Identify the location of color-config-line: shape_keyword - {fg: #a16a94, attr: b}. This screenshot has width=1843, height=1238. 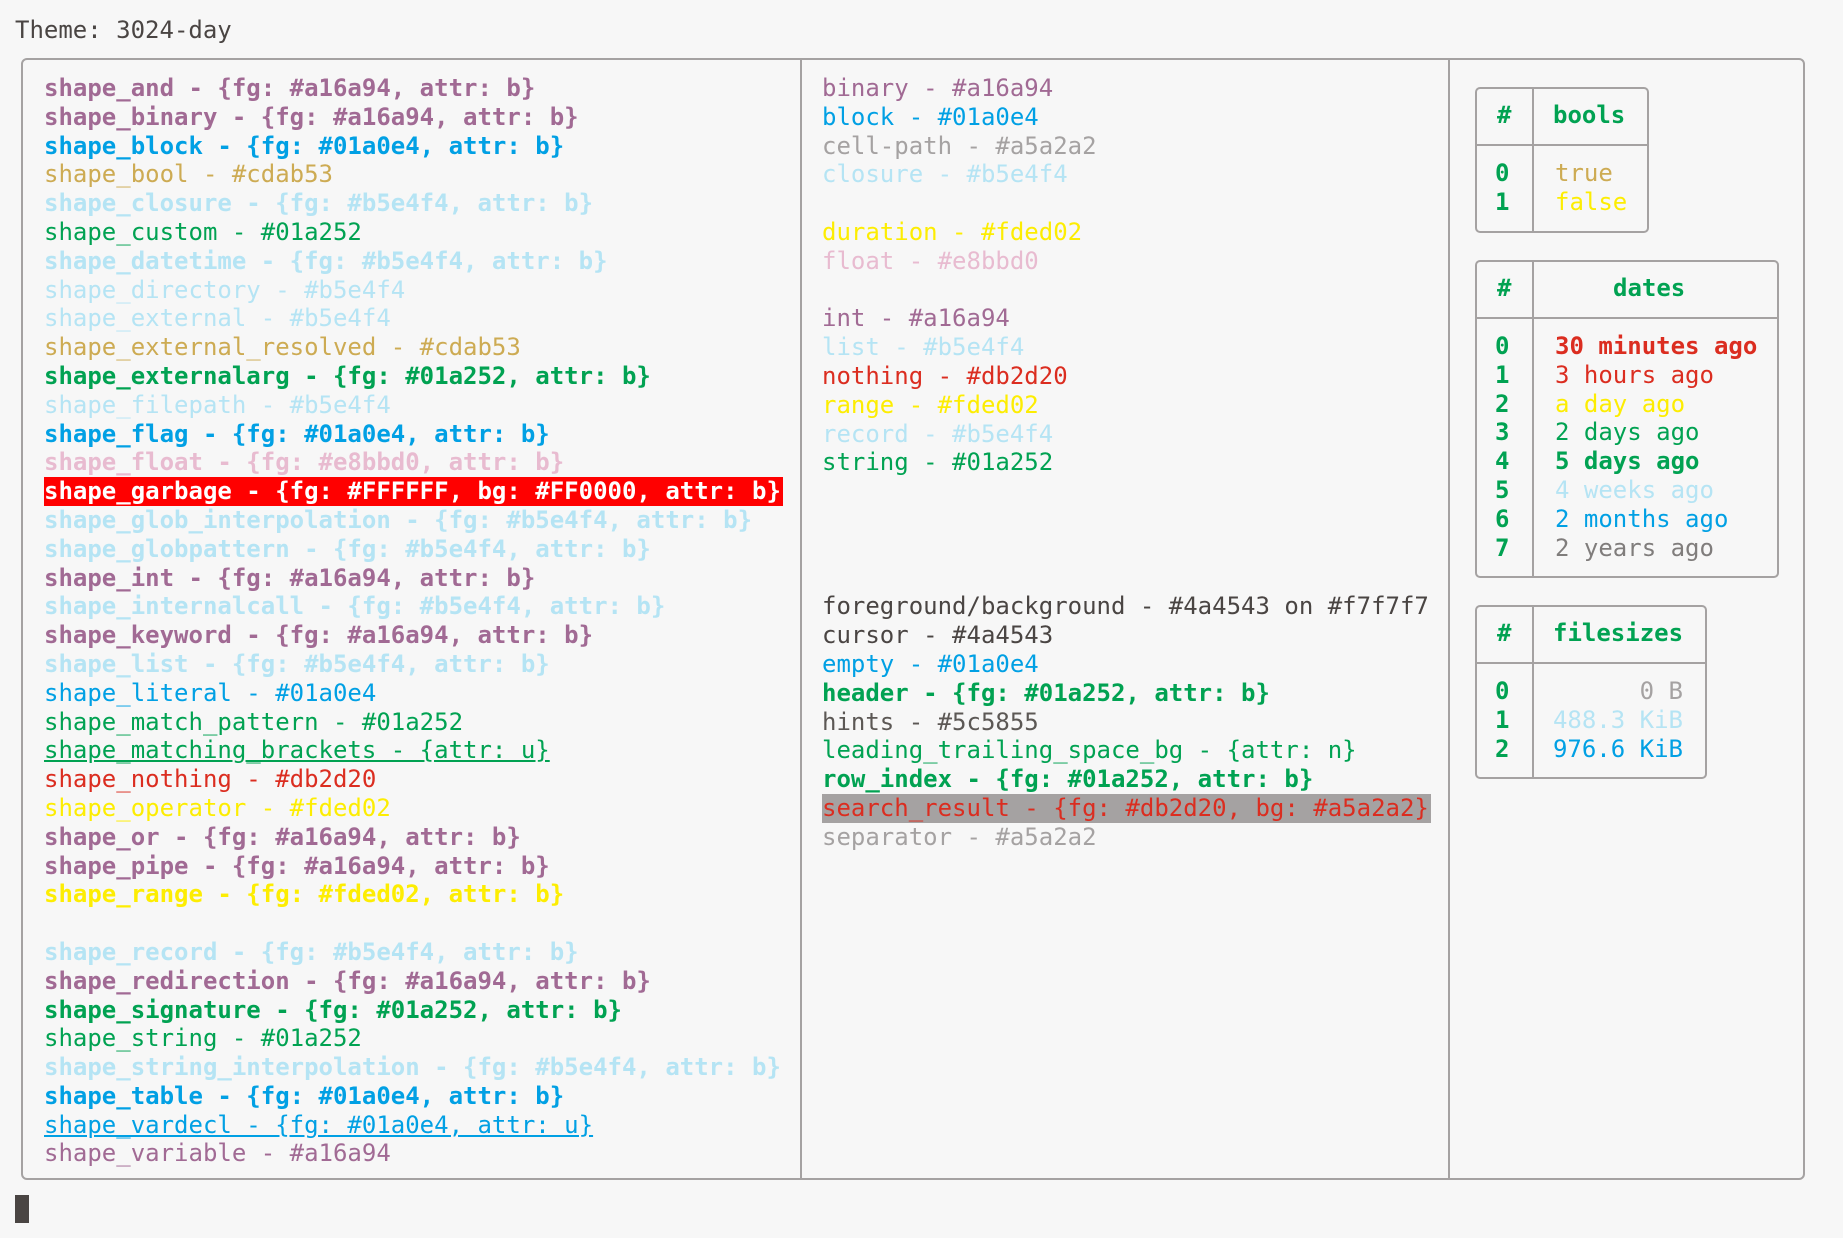
(319, 635).